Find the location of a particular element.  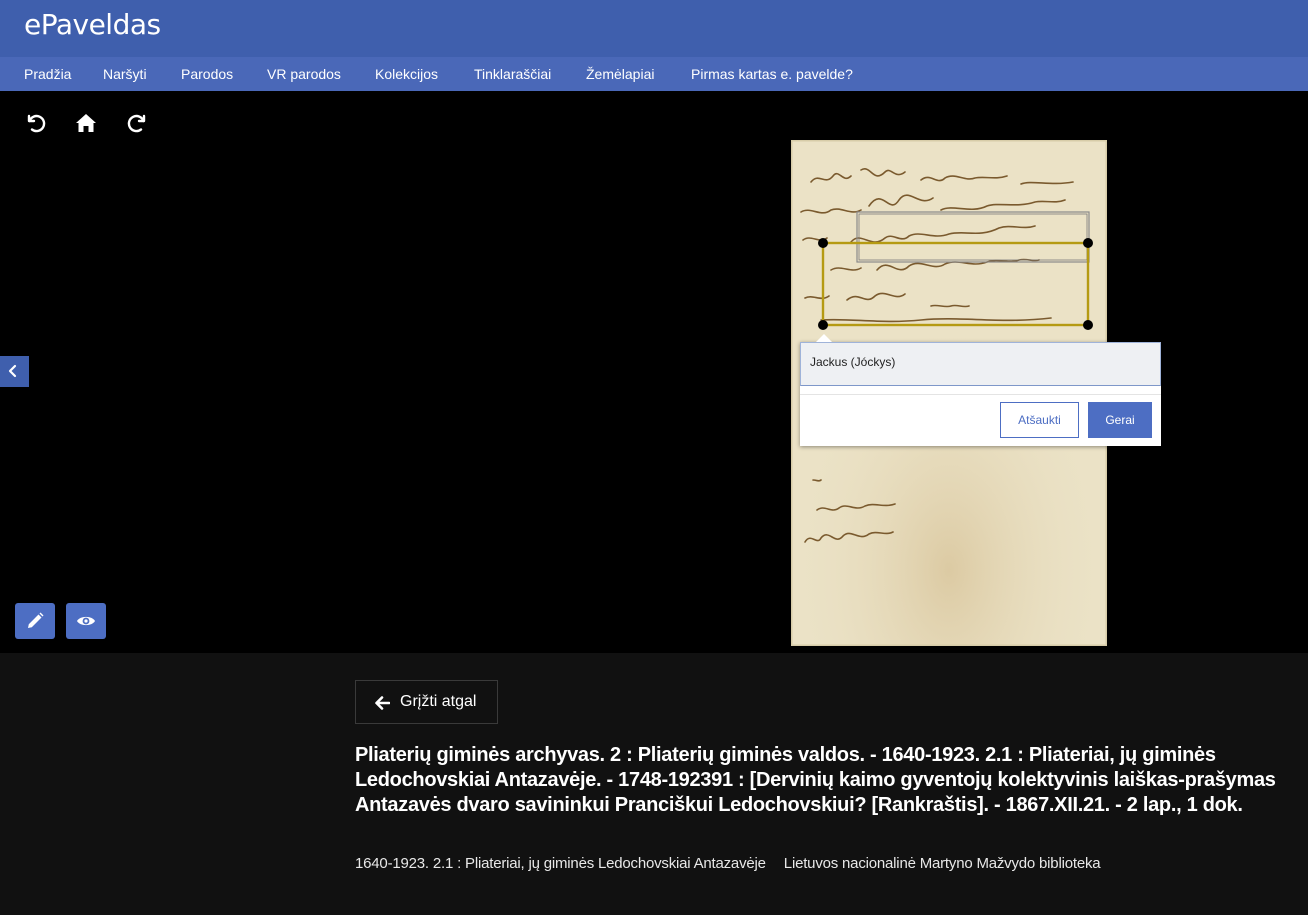

ok-button: Gerai is located at coordinates (1120, 420).